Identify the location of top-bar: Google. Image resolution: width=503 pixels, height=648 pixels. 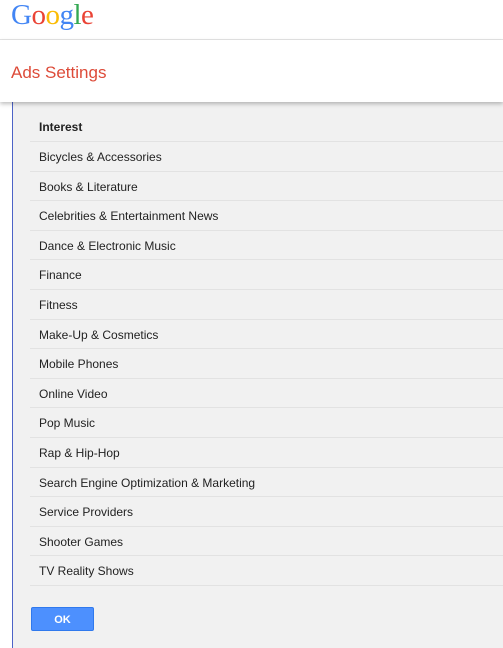
(251, 20).